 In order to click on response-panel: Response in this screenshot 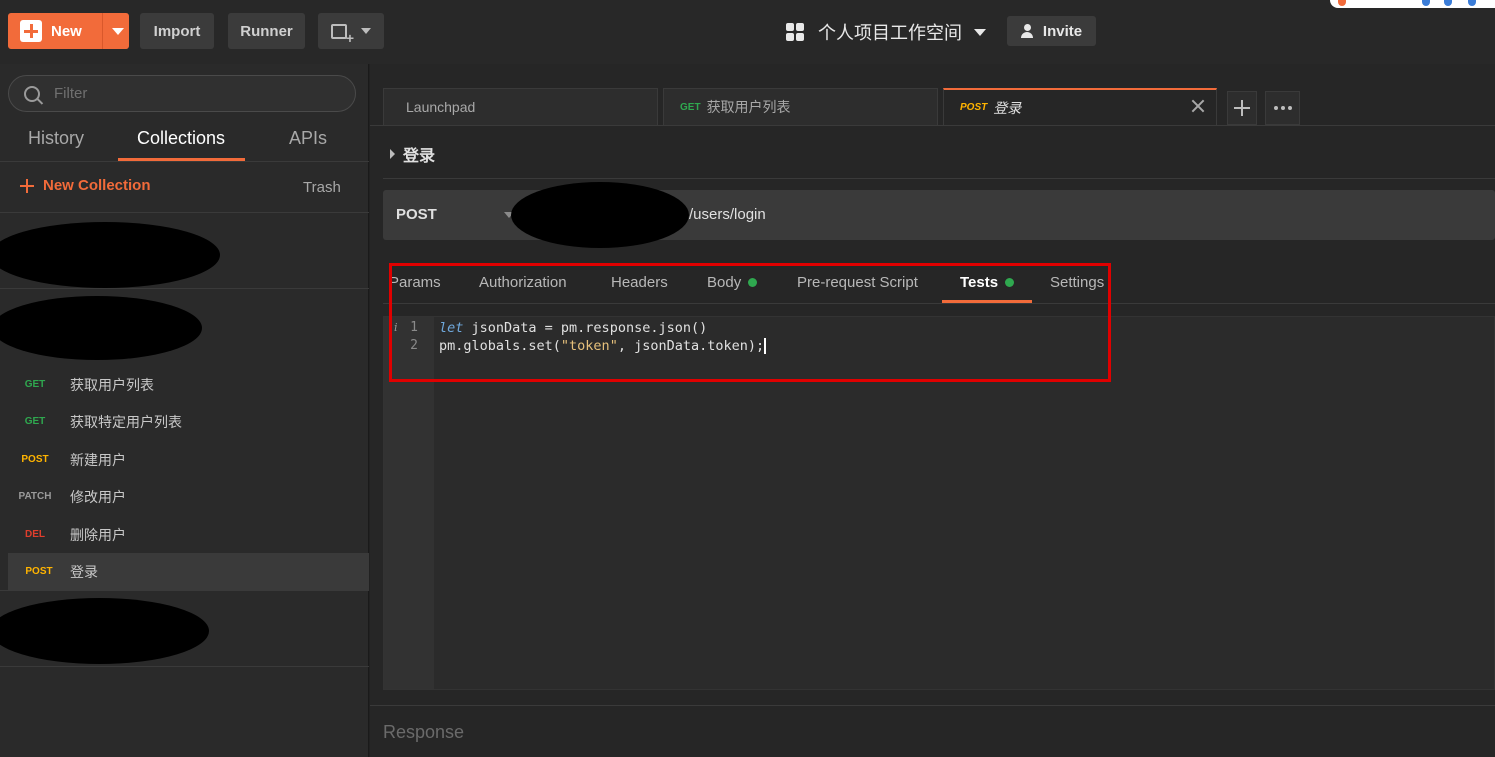, I will do `click(932, 731)`.